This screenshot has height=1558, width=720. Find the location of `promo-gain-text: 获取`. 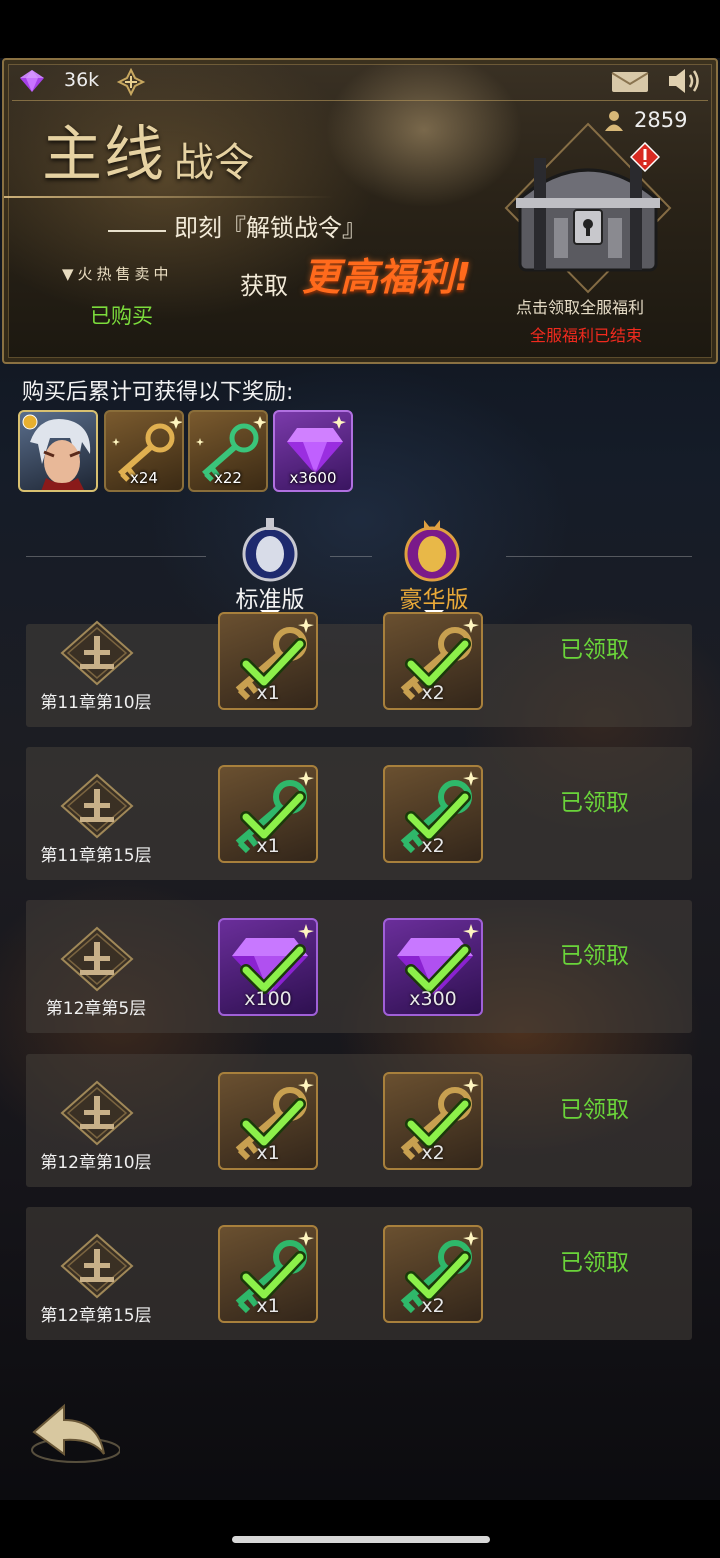

promo-gain-text: 获取 is located at coordinates (264, 286).